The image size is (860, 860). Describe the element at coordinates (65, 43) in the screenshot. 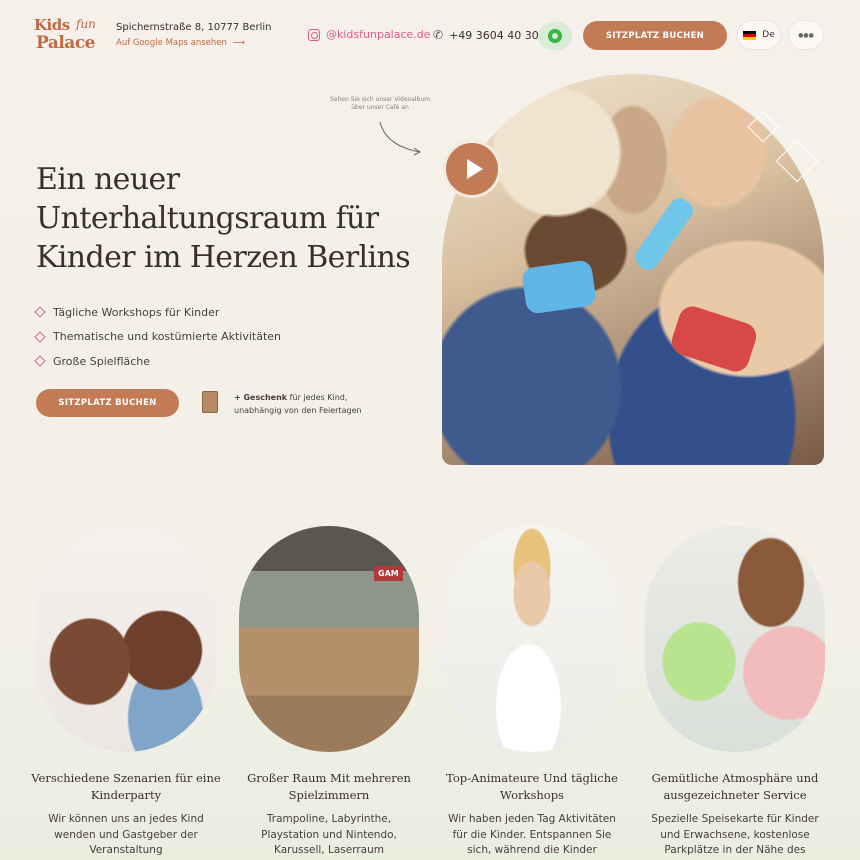

I see `logo-text-palace: Palace` at that location.